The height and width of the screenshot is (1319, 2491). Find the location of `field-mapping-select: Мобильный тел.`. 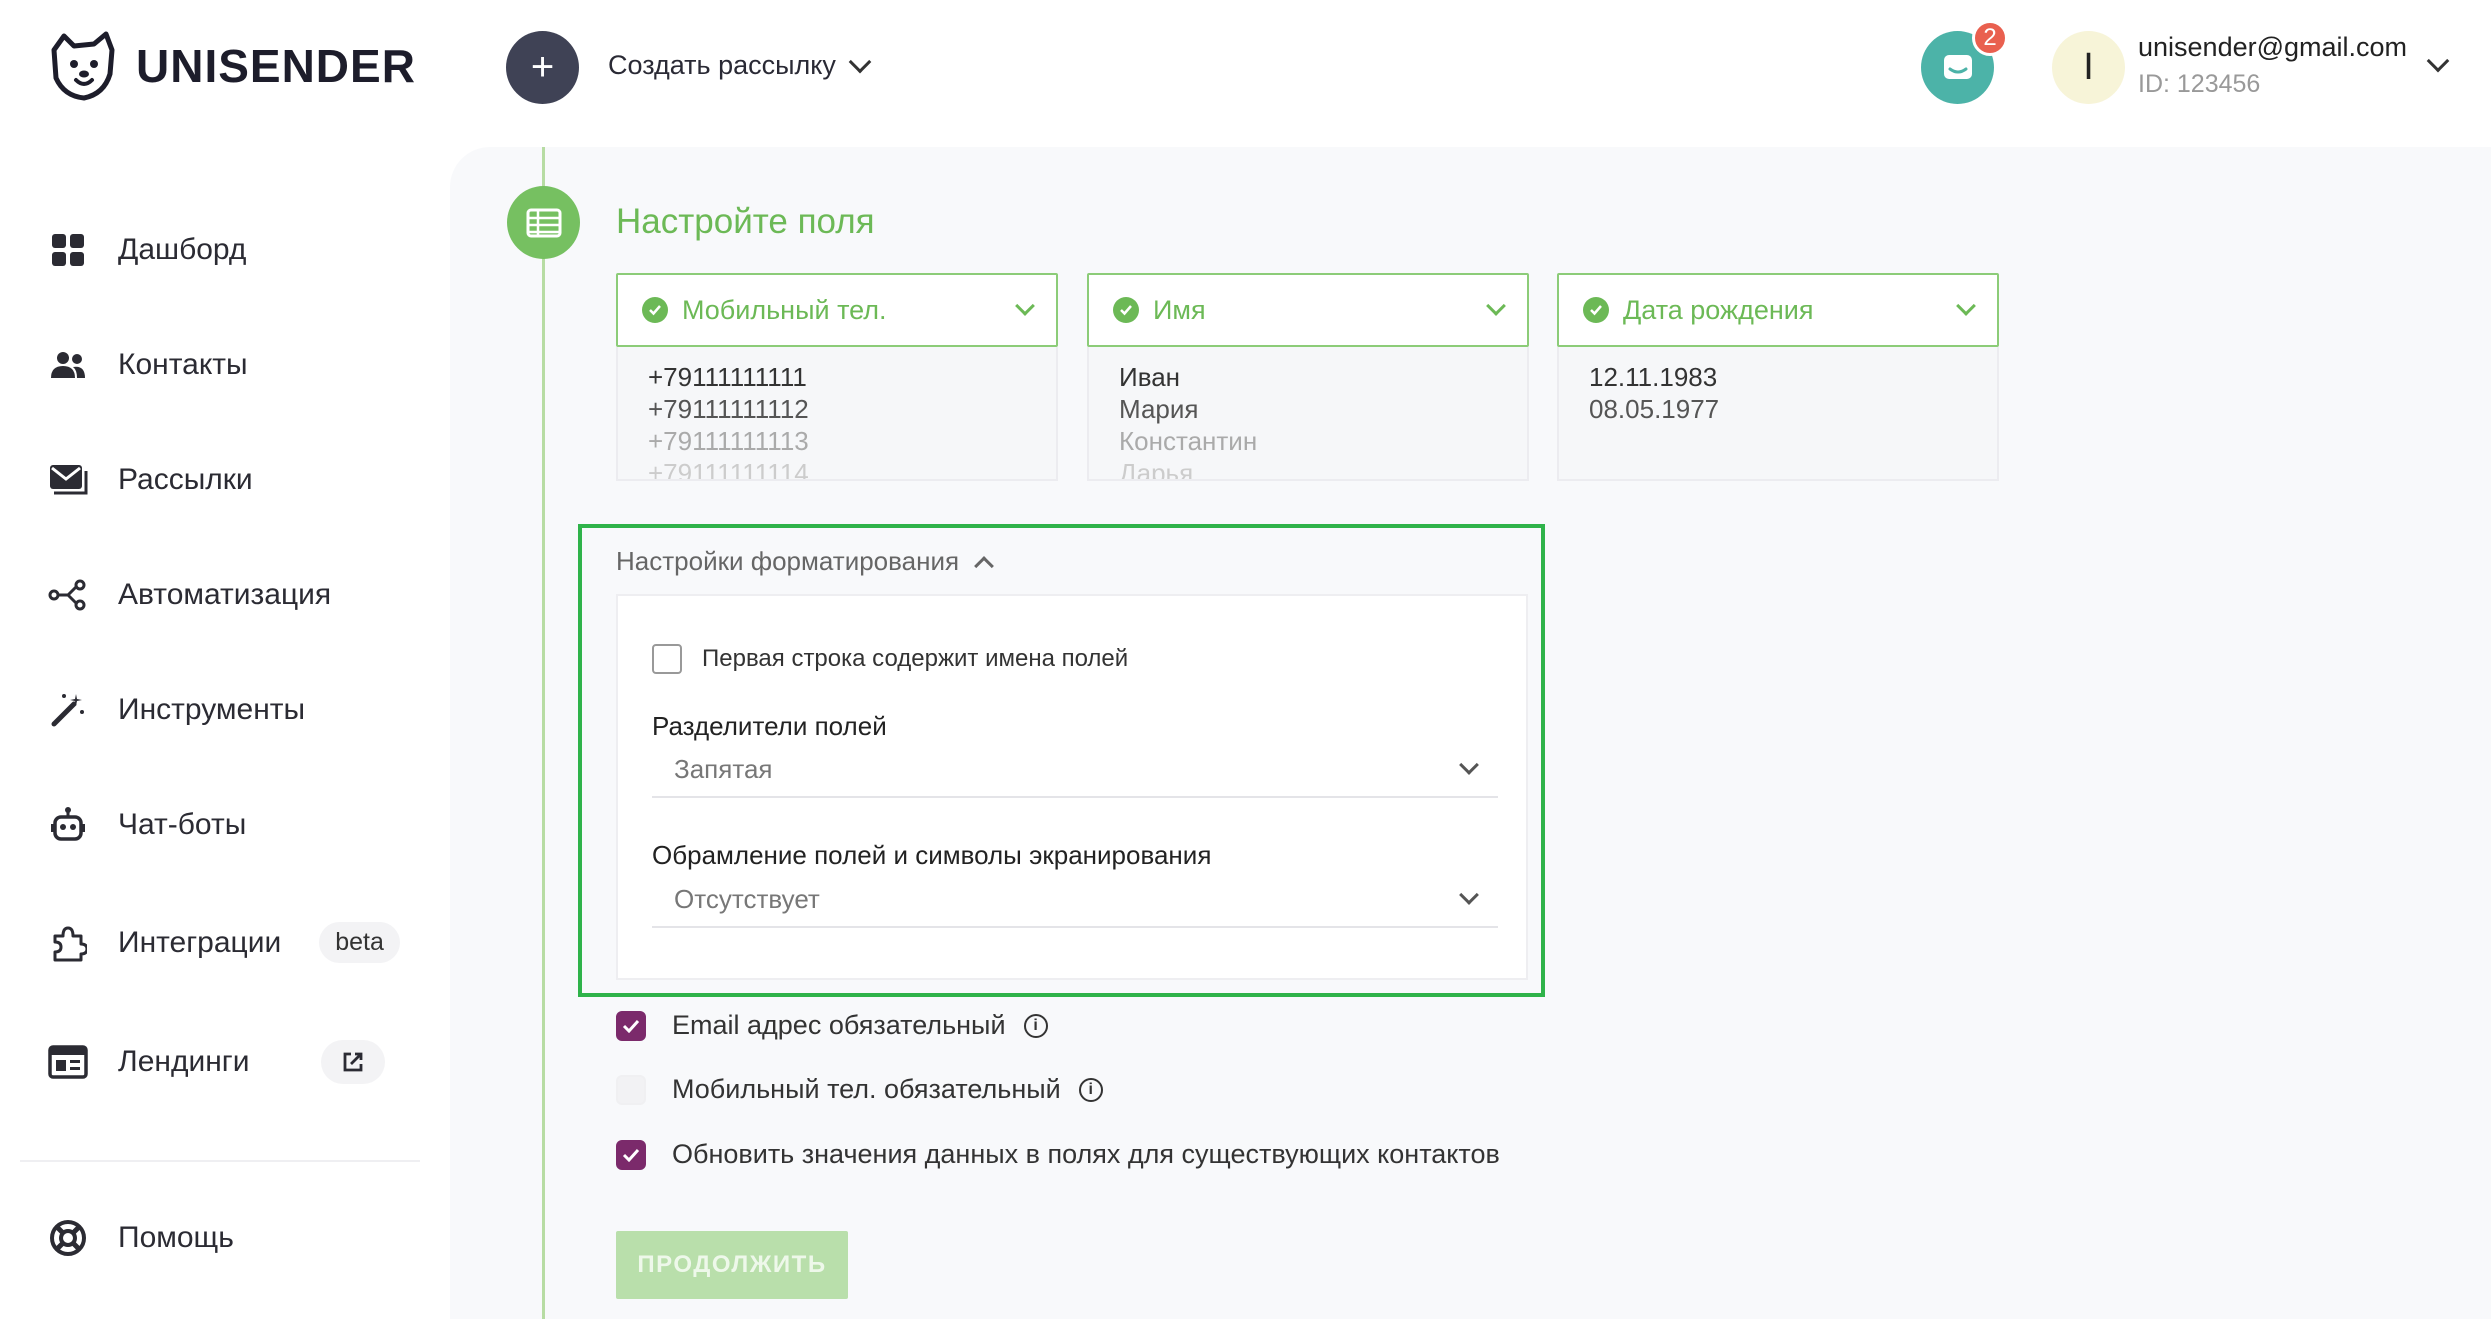

field-mapping-select: Мобильный тел. is located at coordinates (837, 310).